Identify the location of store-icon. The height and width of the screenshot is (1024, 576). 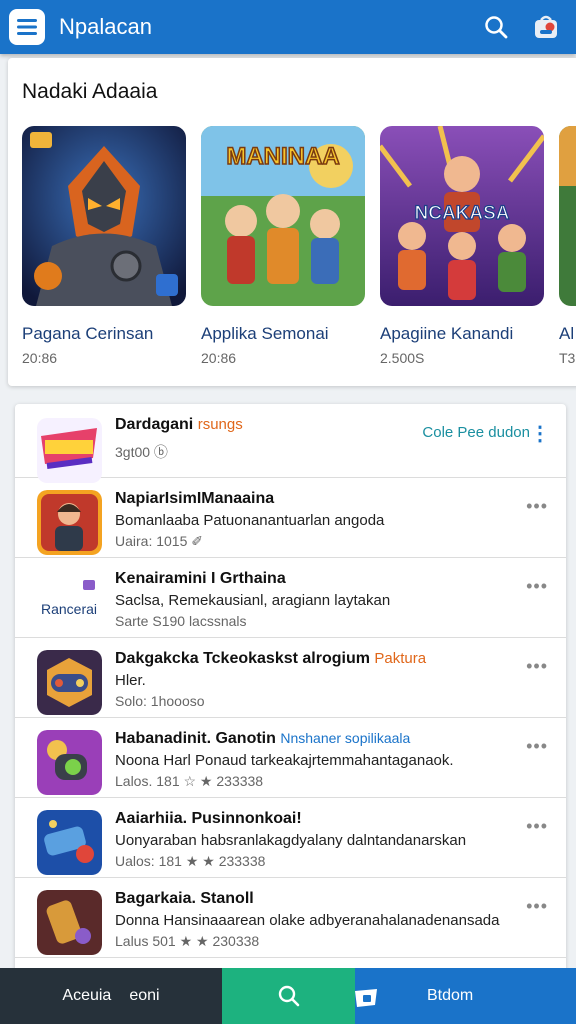
(366, 998).